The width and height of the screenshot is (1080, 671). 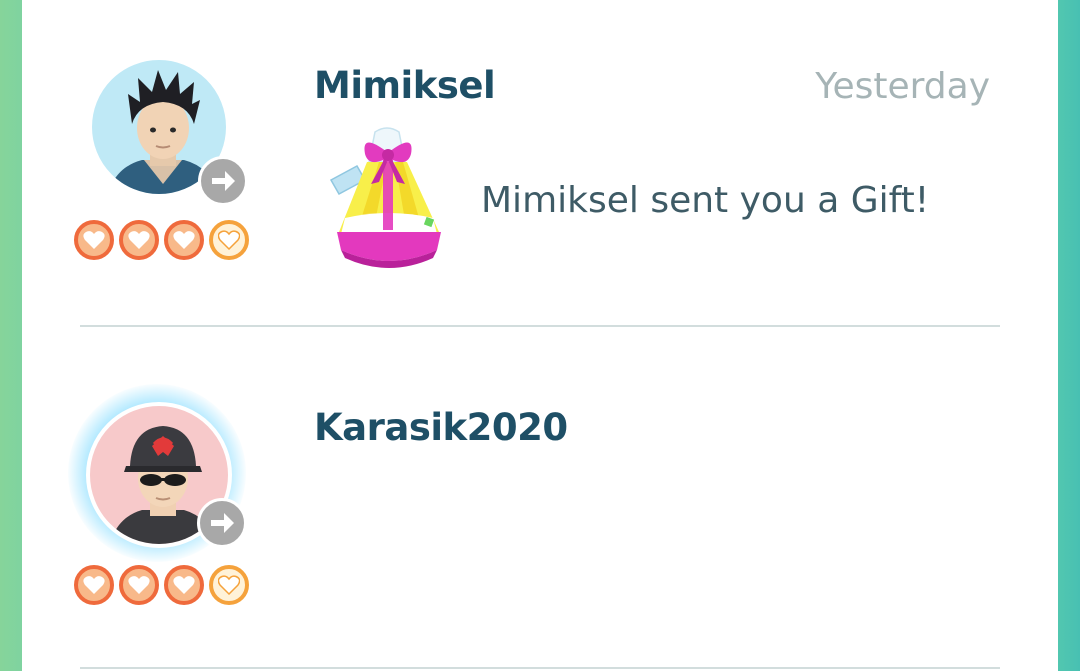 What do you see at coordinates (441, 427) in the screenshot?
I see `friend-name: Karasik2020` at bounding box center [441, 427].